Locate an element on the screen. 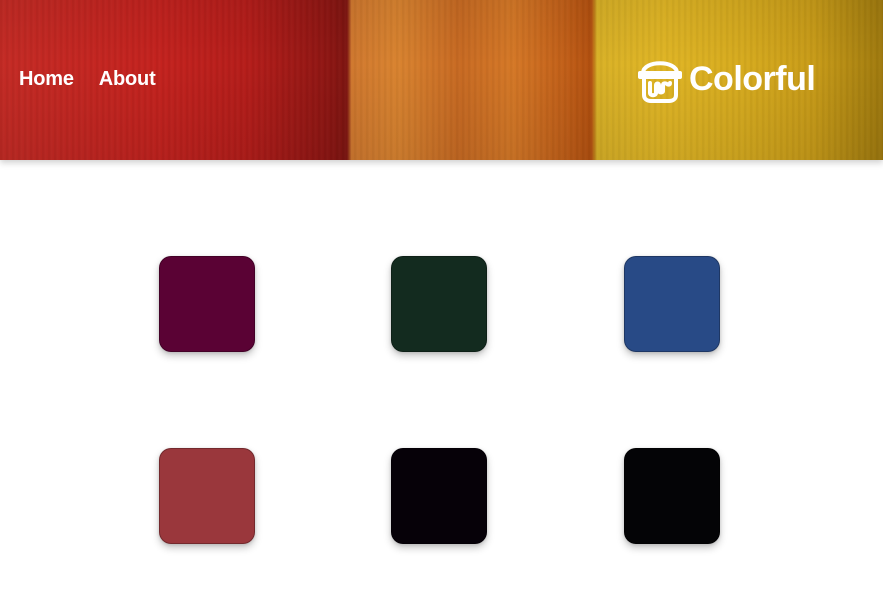 This screenshot has height=599, width=883. main-nav: Home About is located at coordinates (87, 79).